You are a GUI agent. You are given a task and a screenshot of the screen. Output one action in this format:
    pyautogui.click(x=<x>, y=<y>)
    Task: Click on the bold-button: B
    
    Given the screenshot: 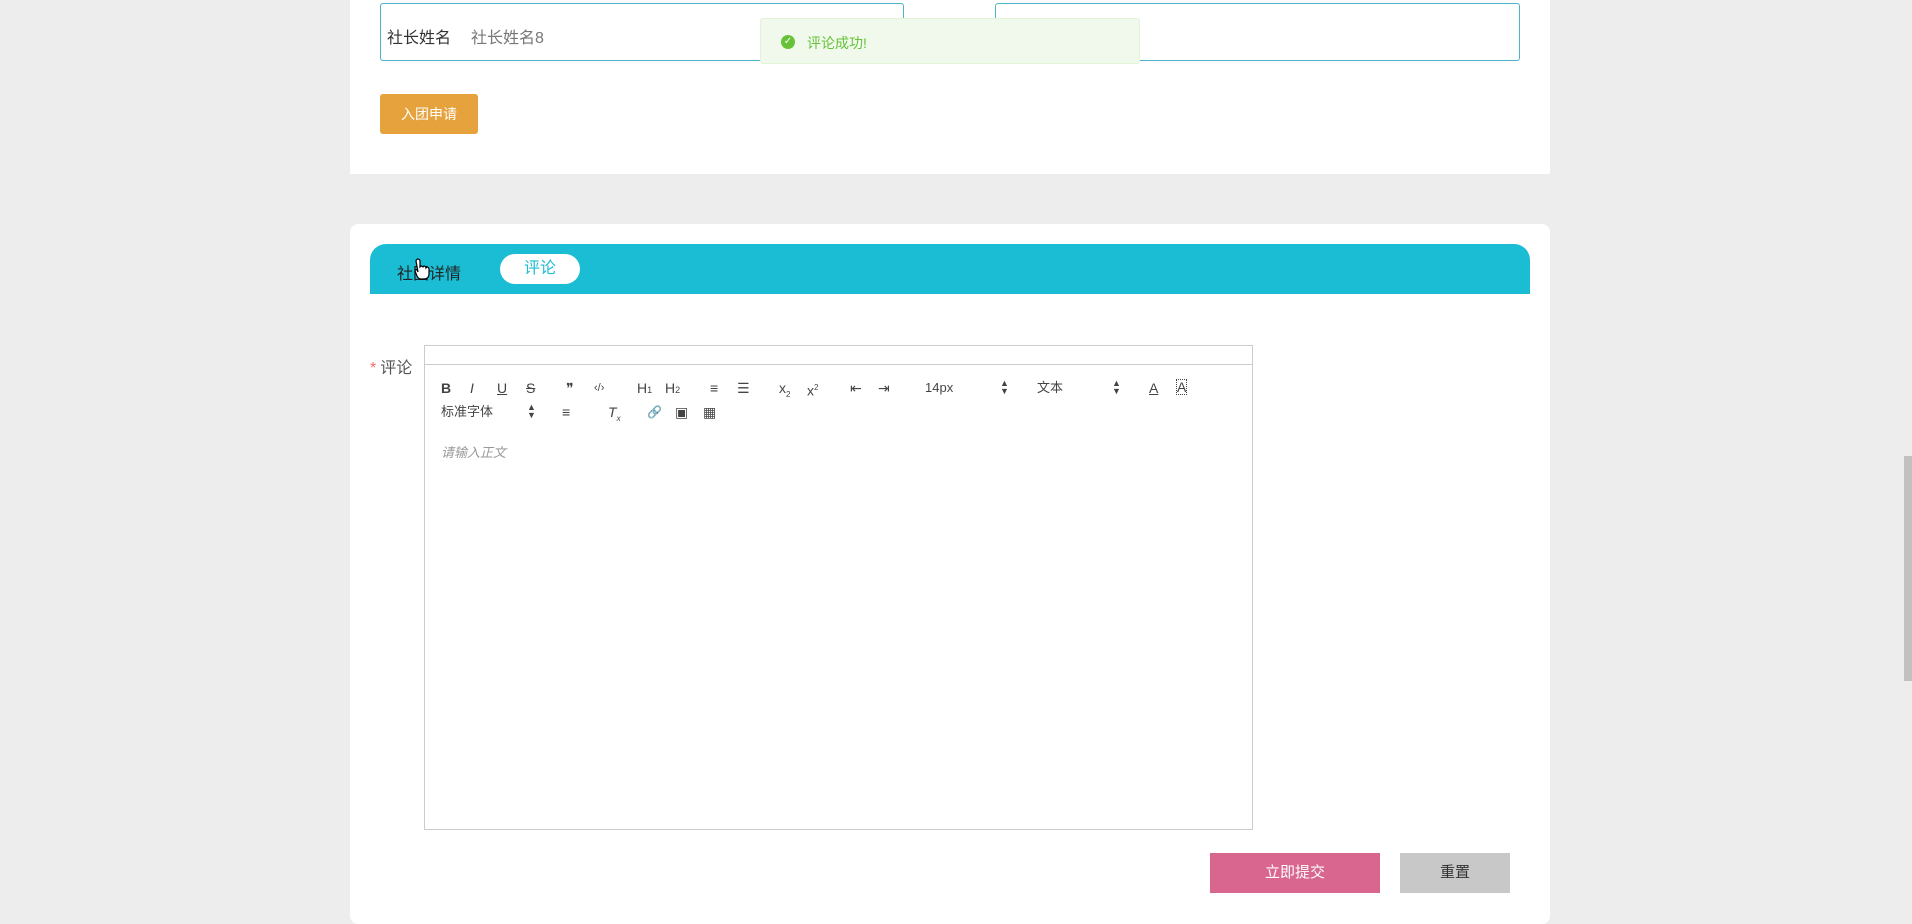 What is the action you would take?
    pyautogui.click(x=446, y=388)
    